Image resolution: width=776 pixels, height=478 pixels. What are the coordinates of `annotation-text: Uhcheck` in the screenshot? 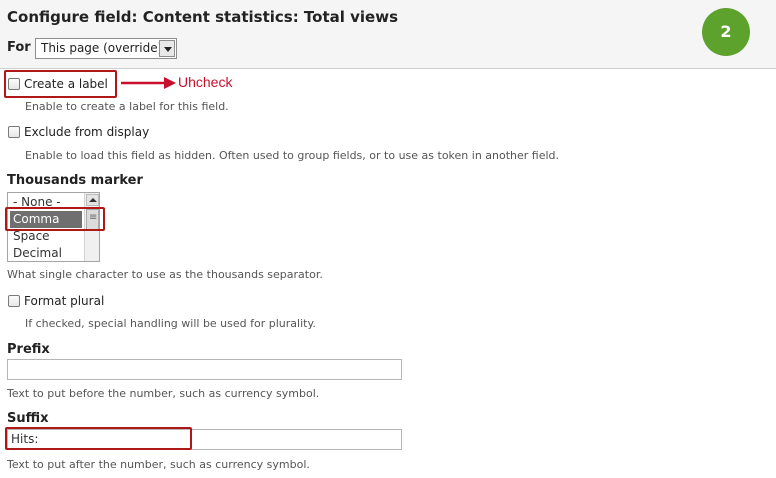 It's located at (205, 82).